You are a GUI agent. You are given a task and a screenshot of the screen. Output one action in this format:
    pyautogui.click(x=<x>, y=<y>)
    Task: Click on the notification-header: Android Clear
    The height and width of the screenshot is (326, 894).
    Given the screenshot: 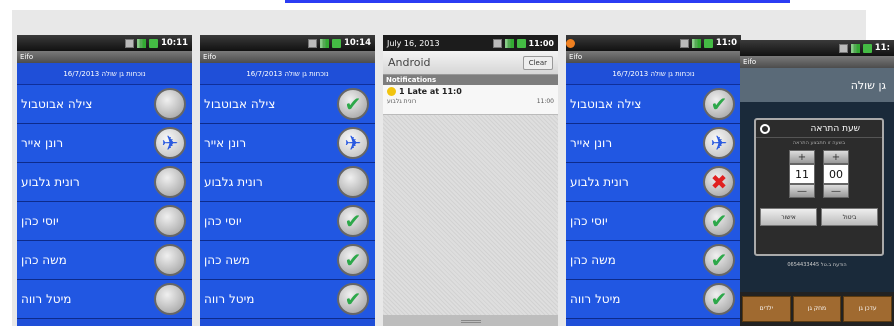 What is the action you would take?
    pyautogui.click(x=470, y=63)
    